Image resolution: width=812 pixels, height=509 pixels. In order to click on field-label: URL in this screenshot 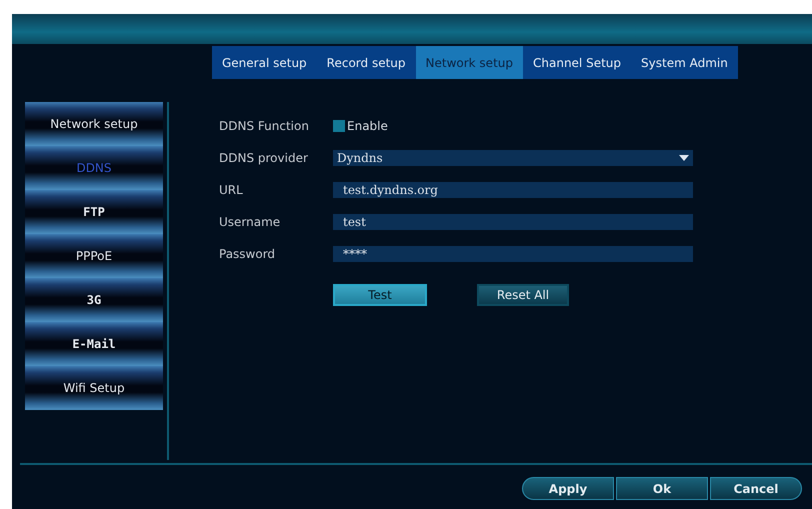, I will do `click(231, 190)`.